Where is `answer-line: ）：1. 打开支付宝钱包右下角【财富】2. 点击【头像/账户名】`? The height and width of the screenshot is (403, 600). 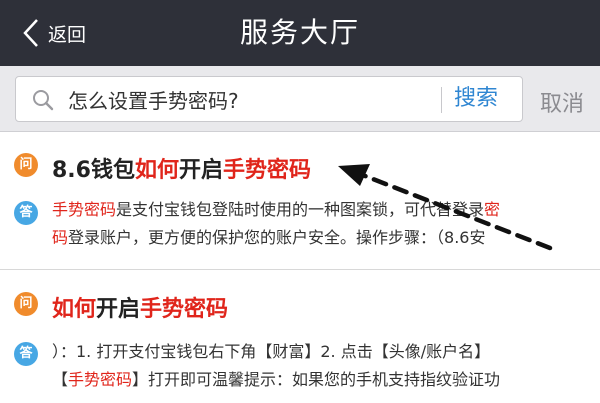
answer-line: ）：1. 打开支付宝钱包右下角【财富】2. 点击【头像/账户名】 is located at coordinates (317, 352).